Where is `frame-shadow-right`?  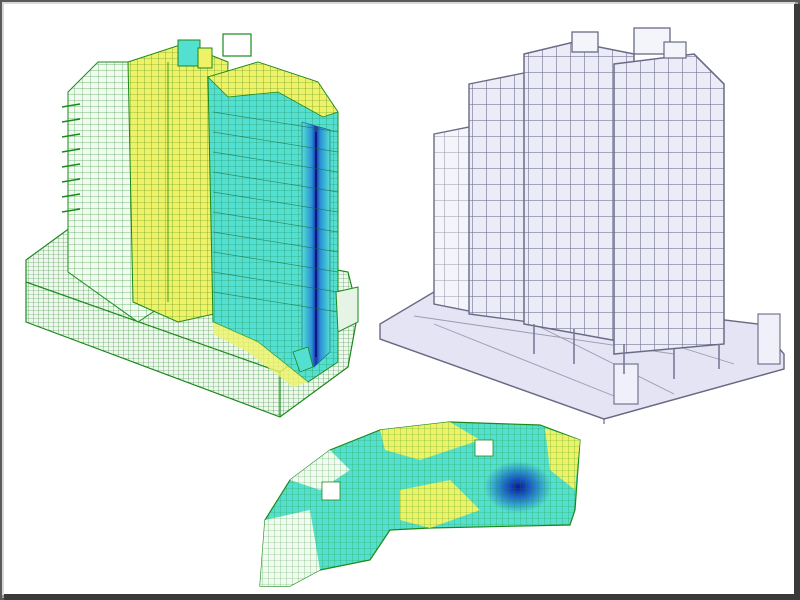 frame-shadow-right is located at coordinates (797, 302).